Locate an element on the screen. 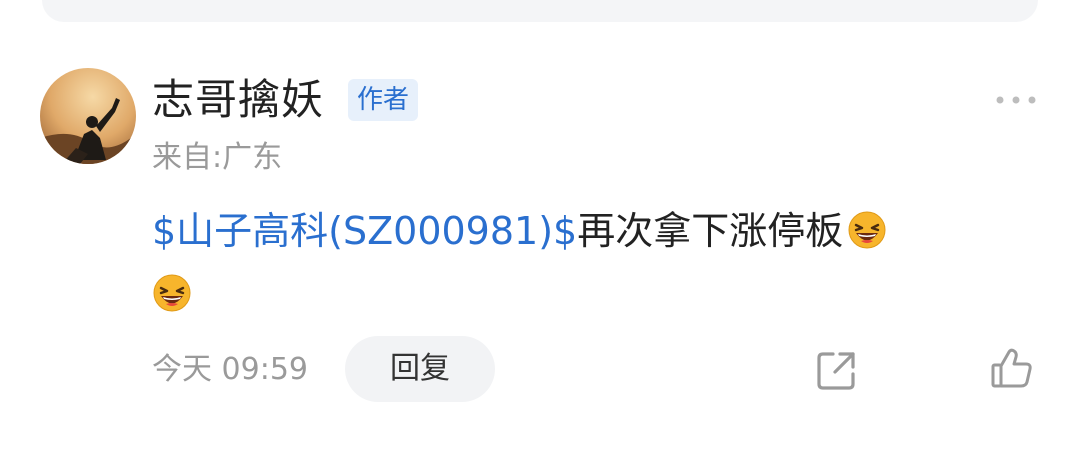 This screenshot has height=449, width=1080. author-name: 志哥擒妖 is located at coordinates (238, 100).